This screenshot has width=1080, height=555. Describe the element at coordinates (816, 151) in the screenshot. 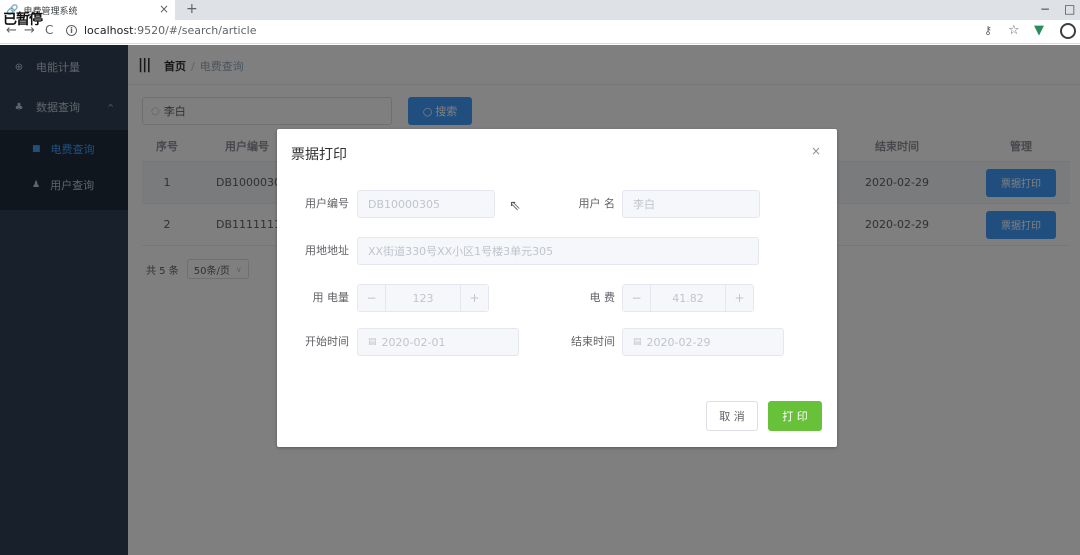

I see `close-icon: ×` at that location.